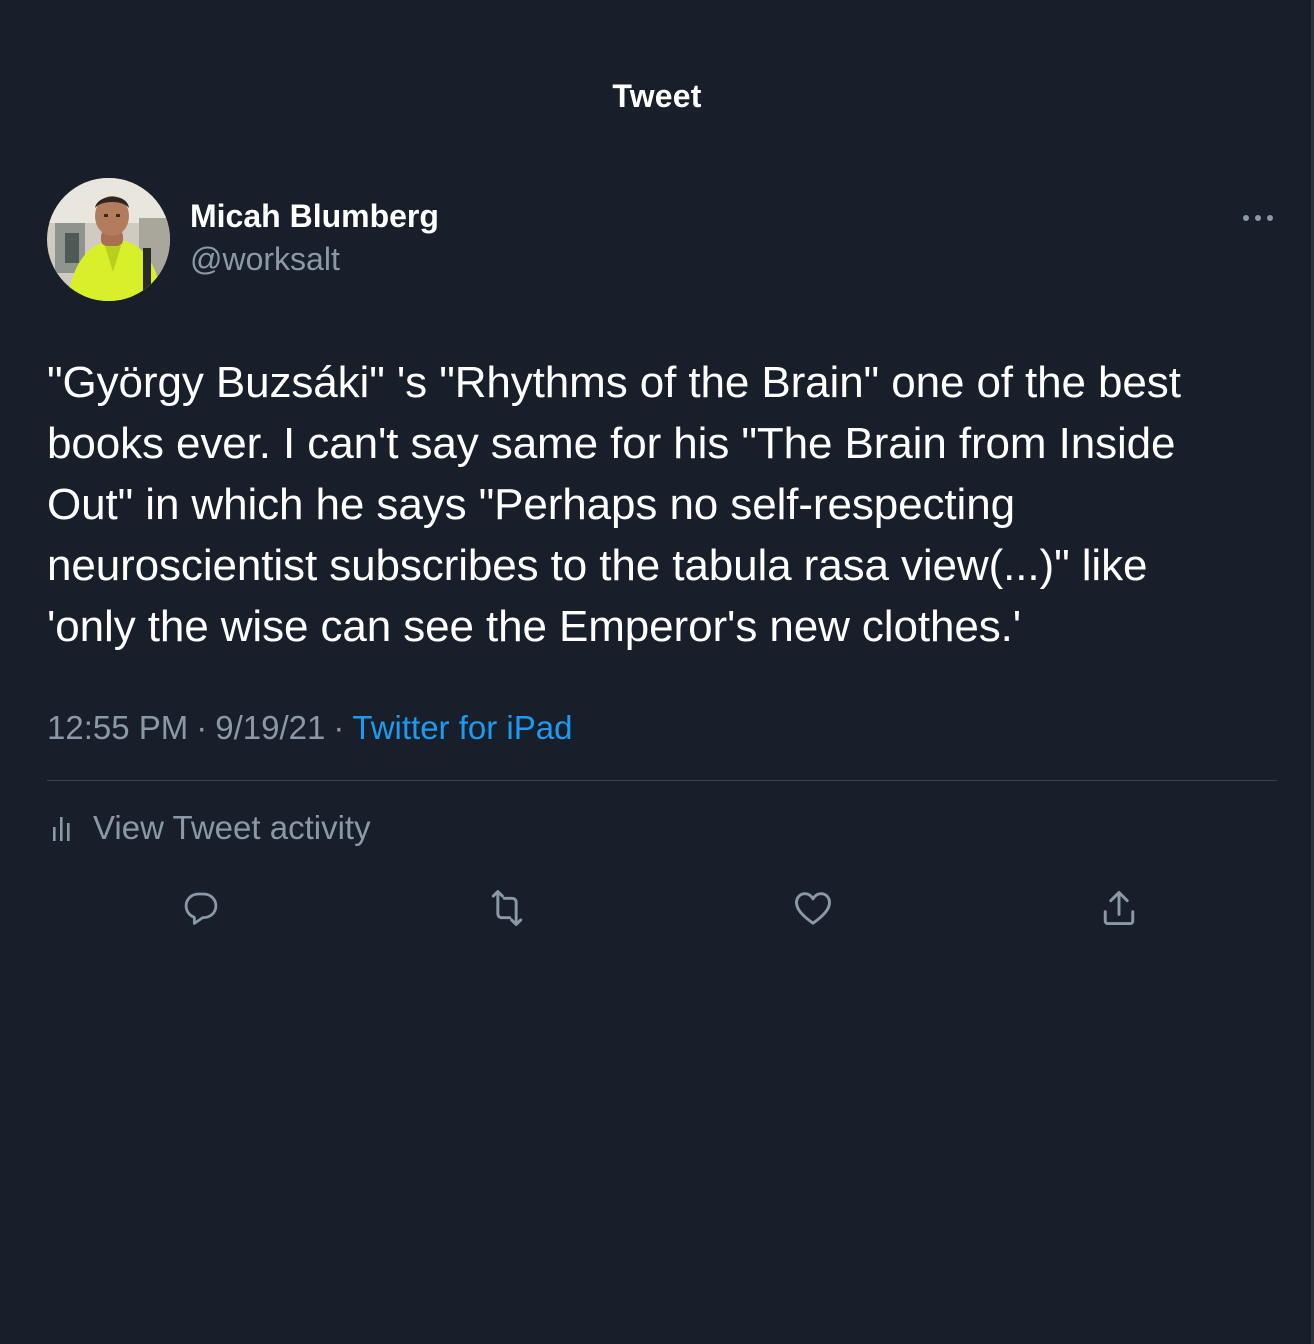 The height and width of the screenshot is (1344, 1314). I want to click on tweet-time: 12:55 PM, so click(118, 727).